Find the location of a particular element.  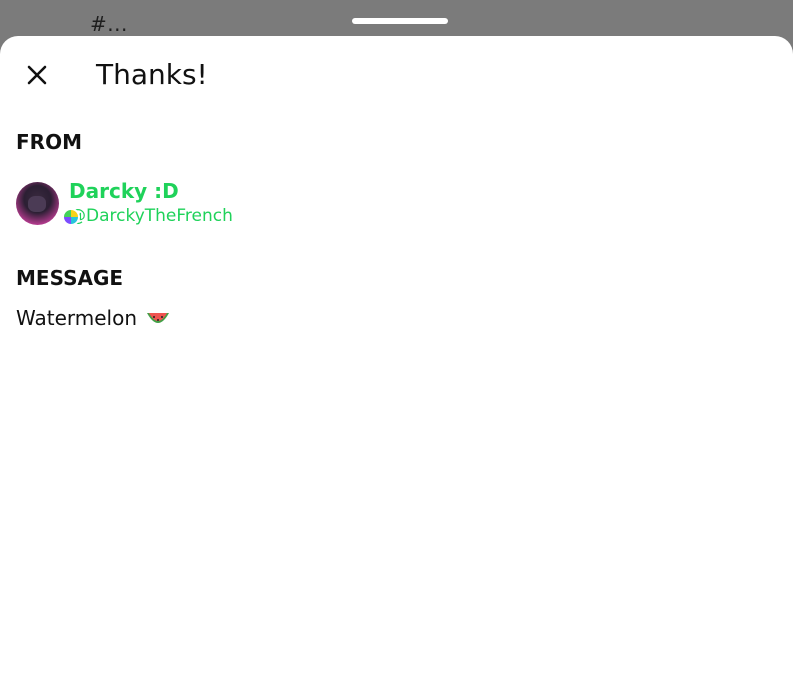

avatar-face is located at coordinates (37, 203).